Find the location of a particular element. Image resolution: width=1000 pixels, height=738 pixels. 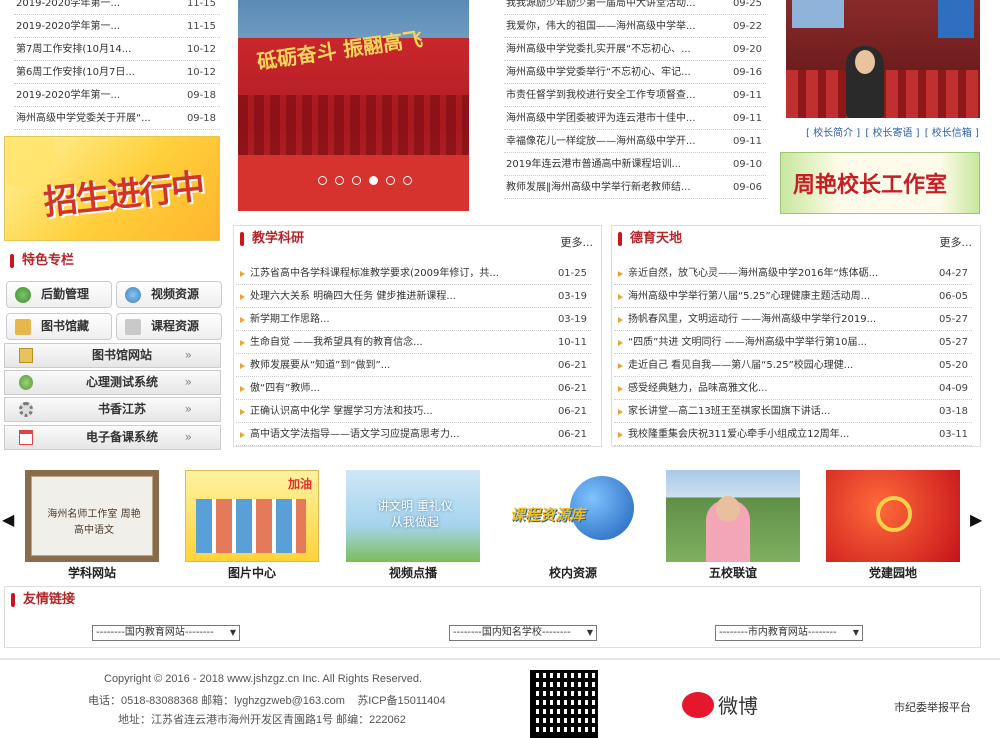

recruit-banner: 招生进行中 is located at coordinates (112, 188).